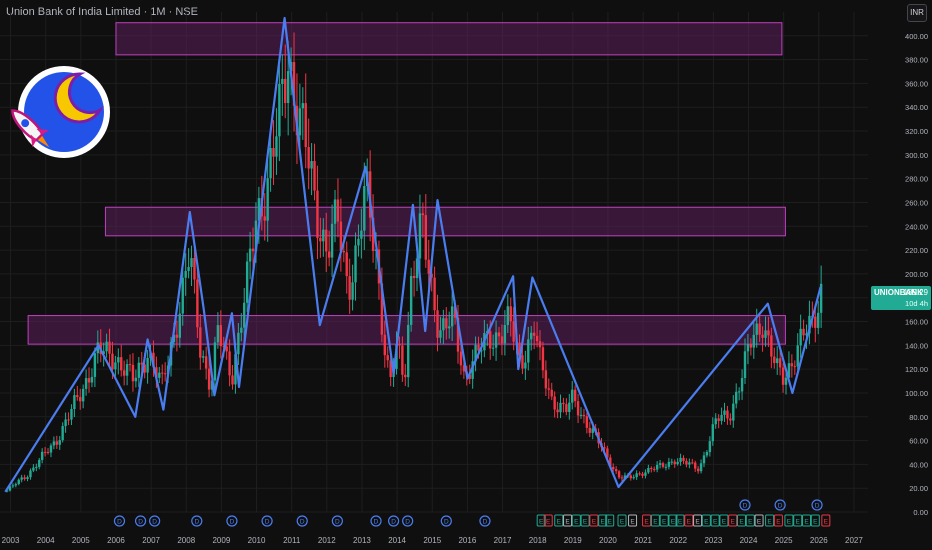 The image size is (932, 550). What do you see at coordinates (916, 226) in the screenshot?
I see `y-tick-label: 240.00` at bounding box center [916, 226].